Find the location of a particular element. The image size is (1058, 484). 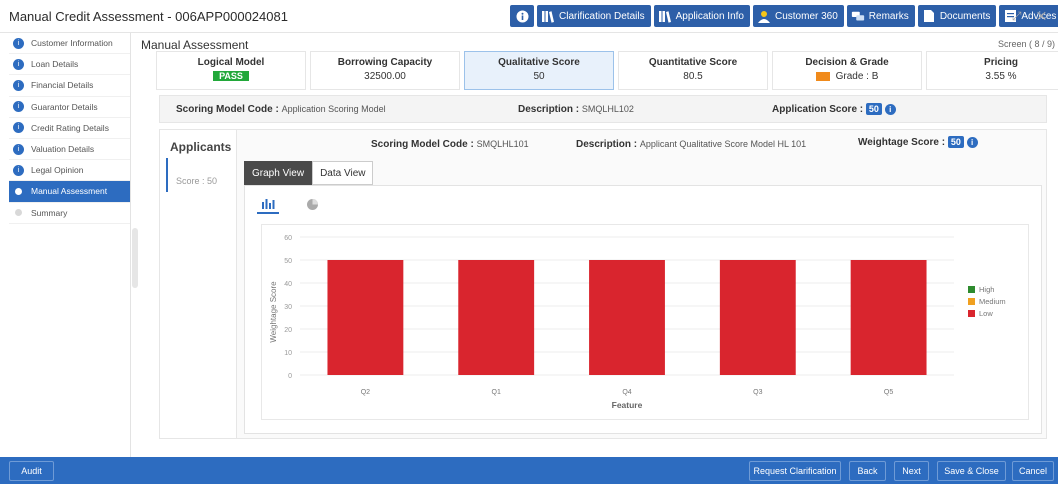

audit-button: Audit is located at coordinates (31, 471).